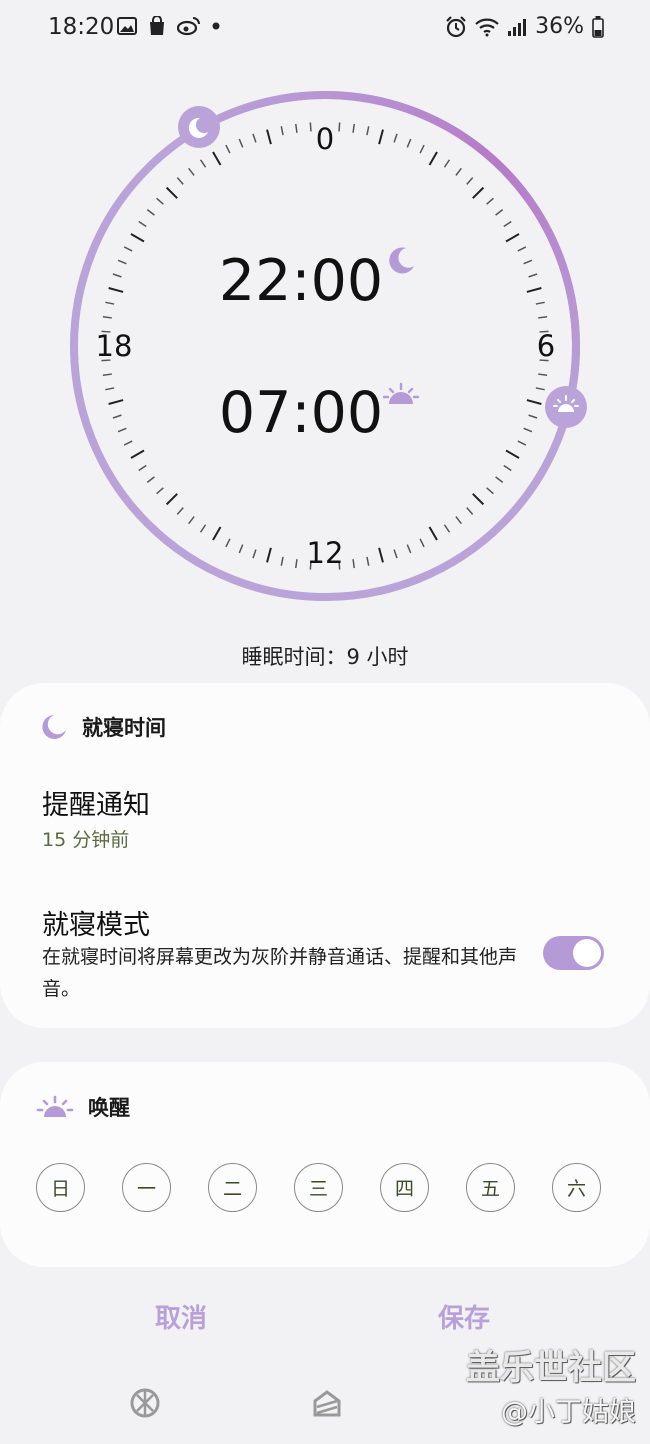  Describe the element at coordinates (55, 1106) in the screenshot. I see `sunrise-icon` at that location.